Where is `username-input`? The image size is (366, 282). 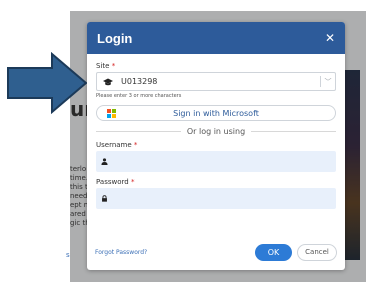
username-input is located at coordinates (216, 161).